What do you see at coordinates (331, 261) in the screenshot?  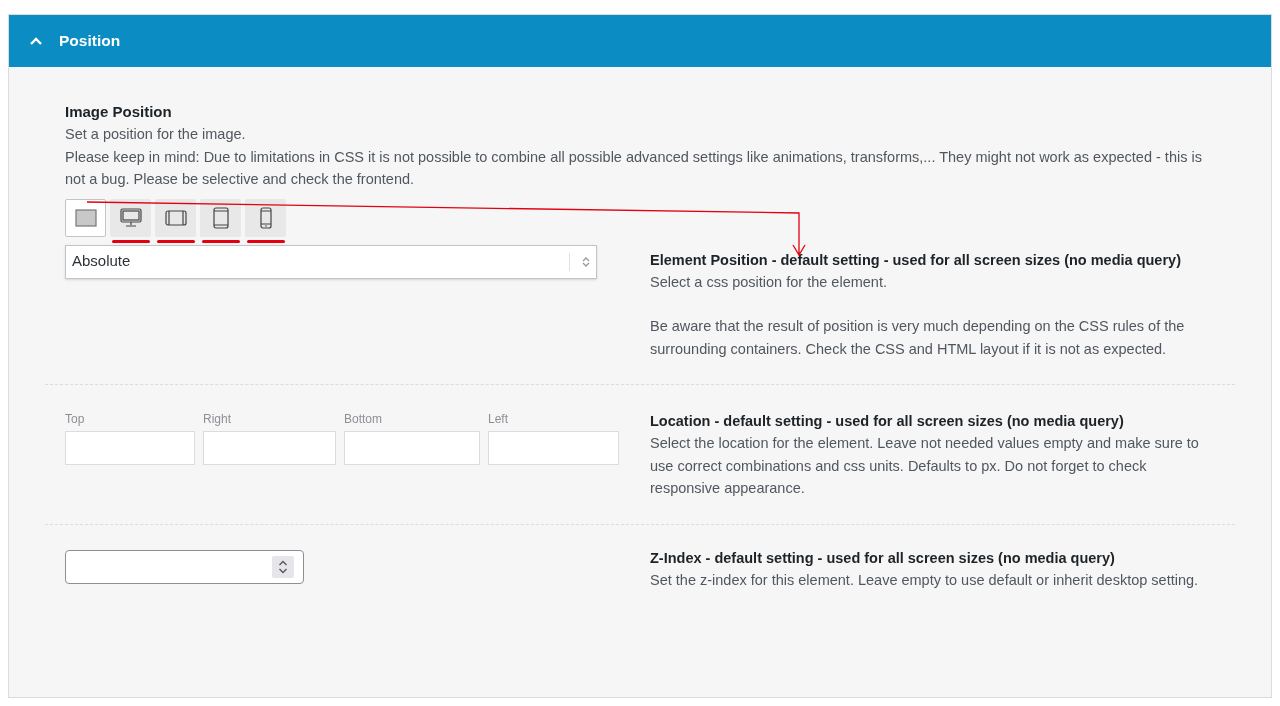 I see `position-select: Absolute` at bounding box center [331, 261].